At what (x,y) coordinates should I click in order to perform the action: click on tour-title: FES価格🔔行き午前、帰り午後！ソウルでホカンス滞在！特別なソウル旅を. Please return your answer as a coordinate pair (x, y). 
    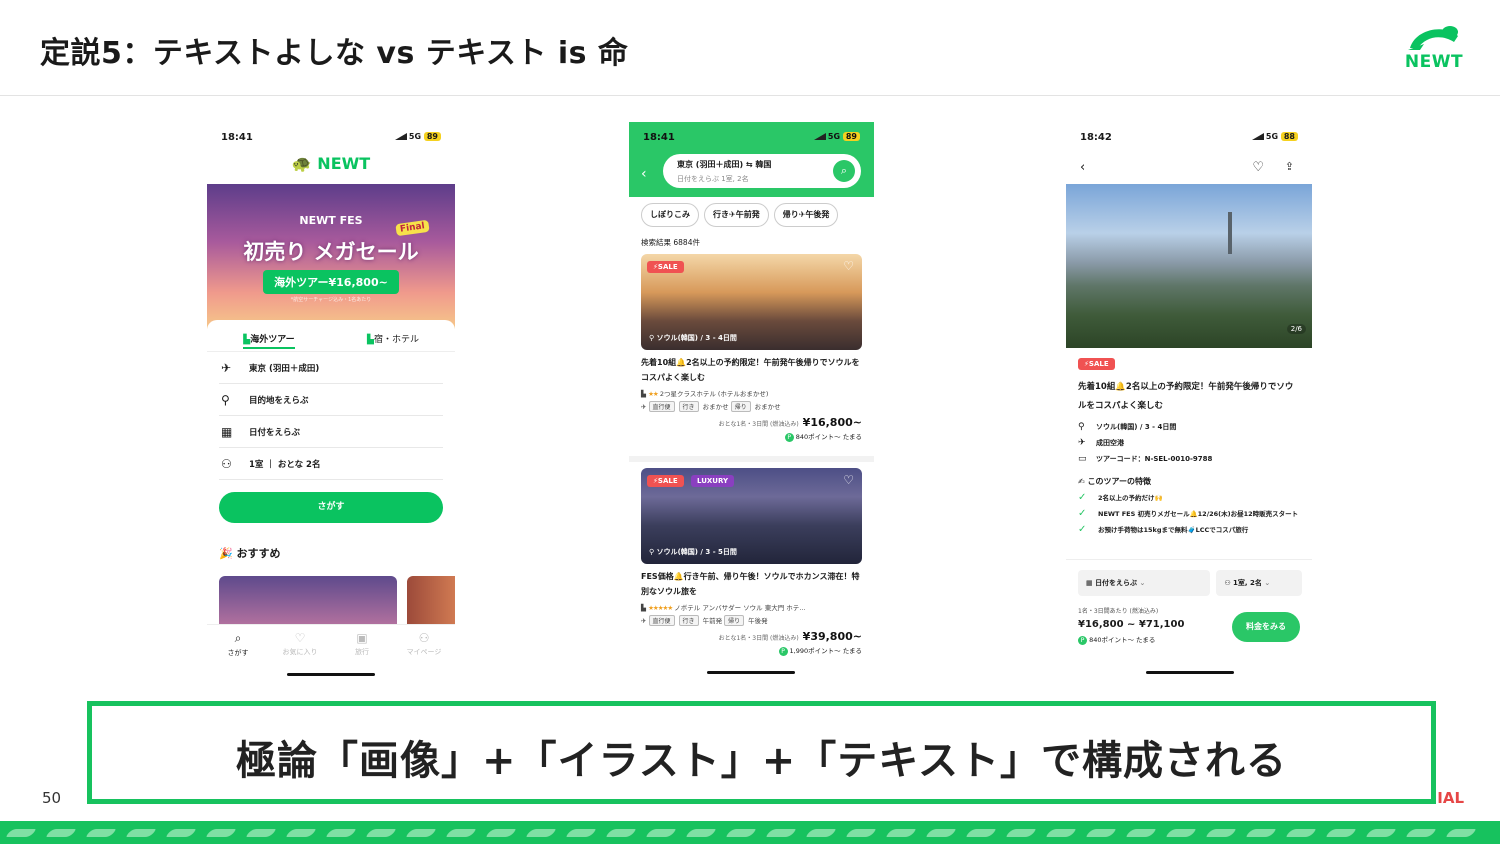
    Looking at the image, I should click on (750, 584).